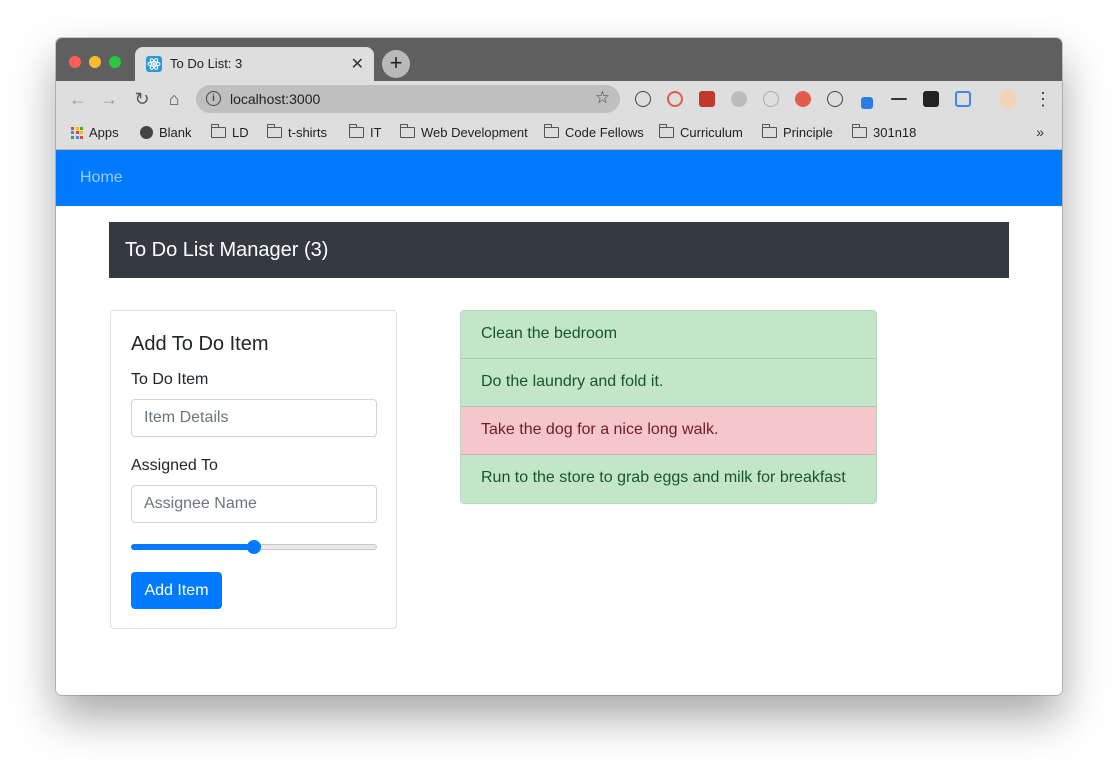 This screenshot has width=1118, height=769. What do you see at coordinates (808, 132) in the screenshot?
I see `bookmark-label: Principle` at bounding box center [808, 132].